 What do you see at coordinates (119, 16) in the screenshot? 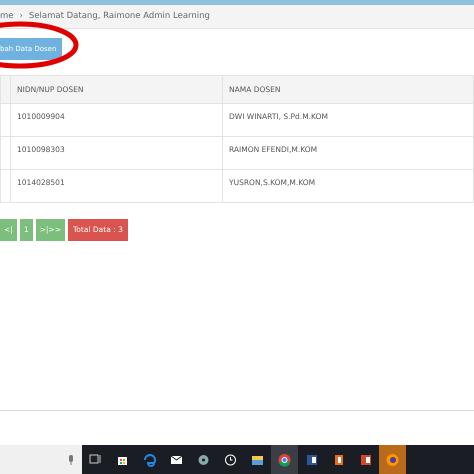
I see `breadcrumb-current: Selamat Datang, Raimone Admin Learning` at bounding box center [119, 16].